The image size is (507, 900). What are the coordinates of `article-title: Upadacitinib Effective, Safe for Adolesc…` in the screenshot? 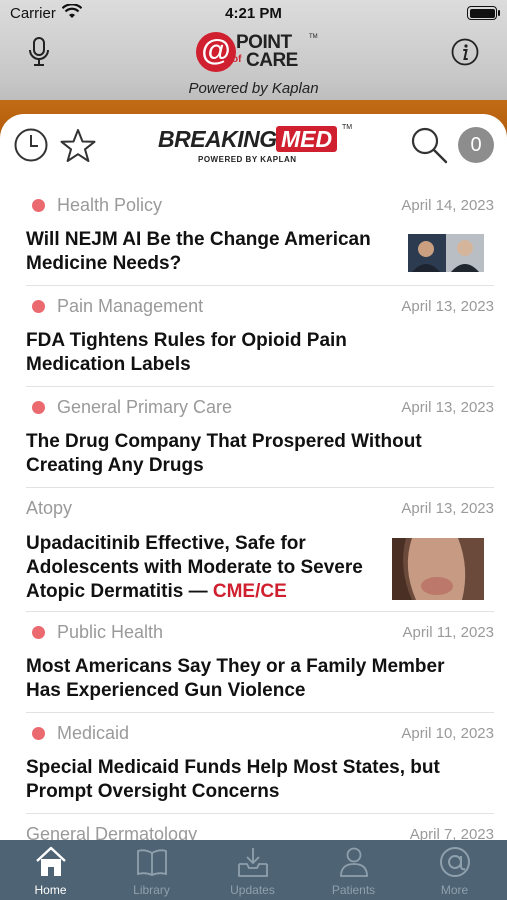 It's located at (206, 568).